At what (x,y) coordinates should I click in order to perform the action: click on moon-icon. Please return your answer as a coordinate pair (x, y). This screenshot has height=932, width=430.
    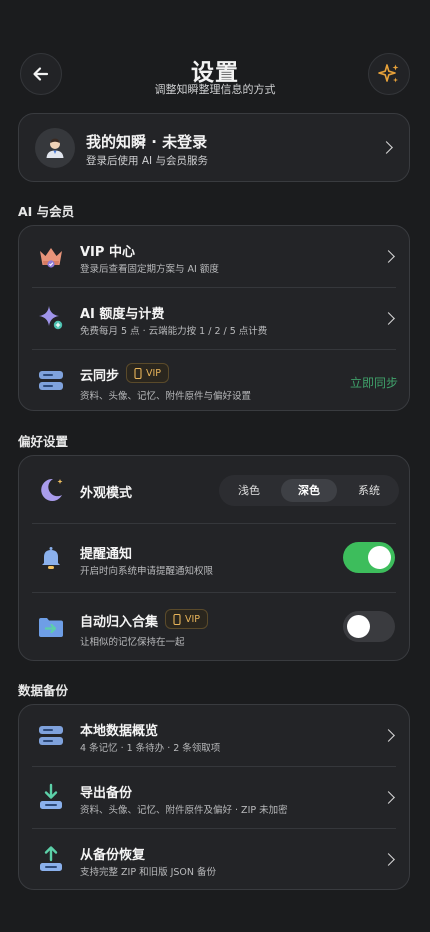
    Looking at the image, I should click on (52, 489).